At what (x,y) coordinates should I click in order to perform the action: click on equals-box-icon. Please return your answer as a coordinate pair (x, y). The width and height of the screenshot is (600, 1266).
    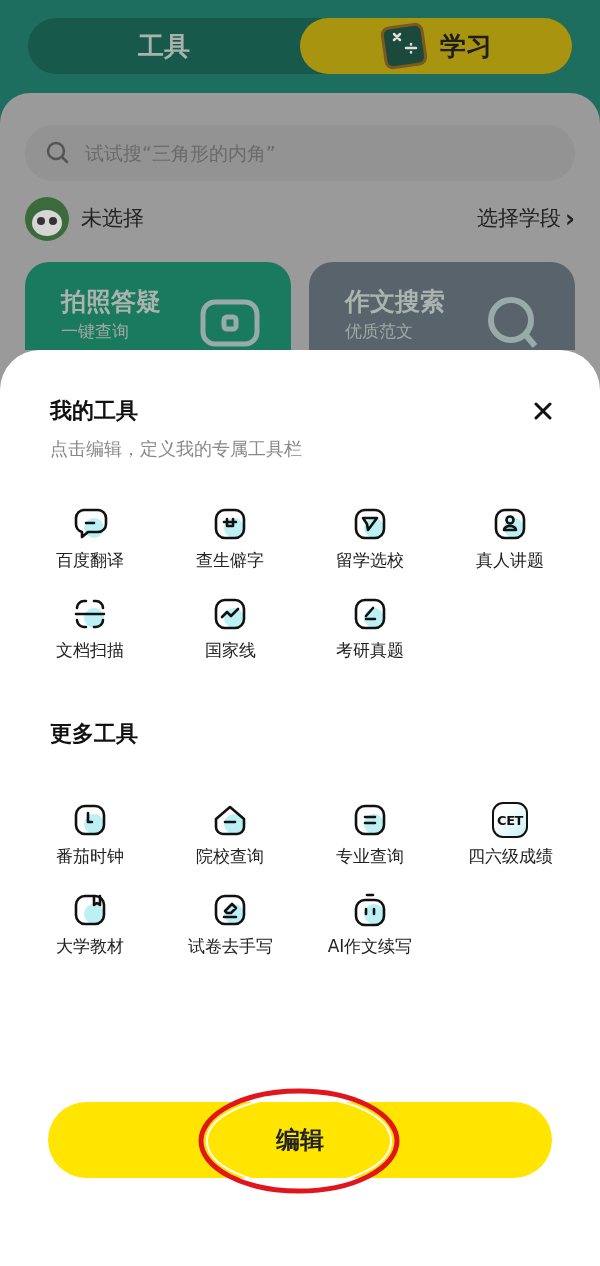
    Looking at the image, I should click on (370, 820).